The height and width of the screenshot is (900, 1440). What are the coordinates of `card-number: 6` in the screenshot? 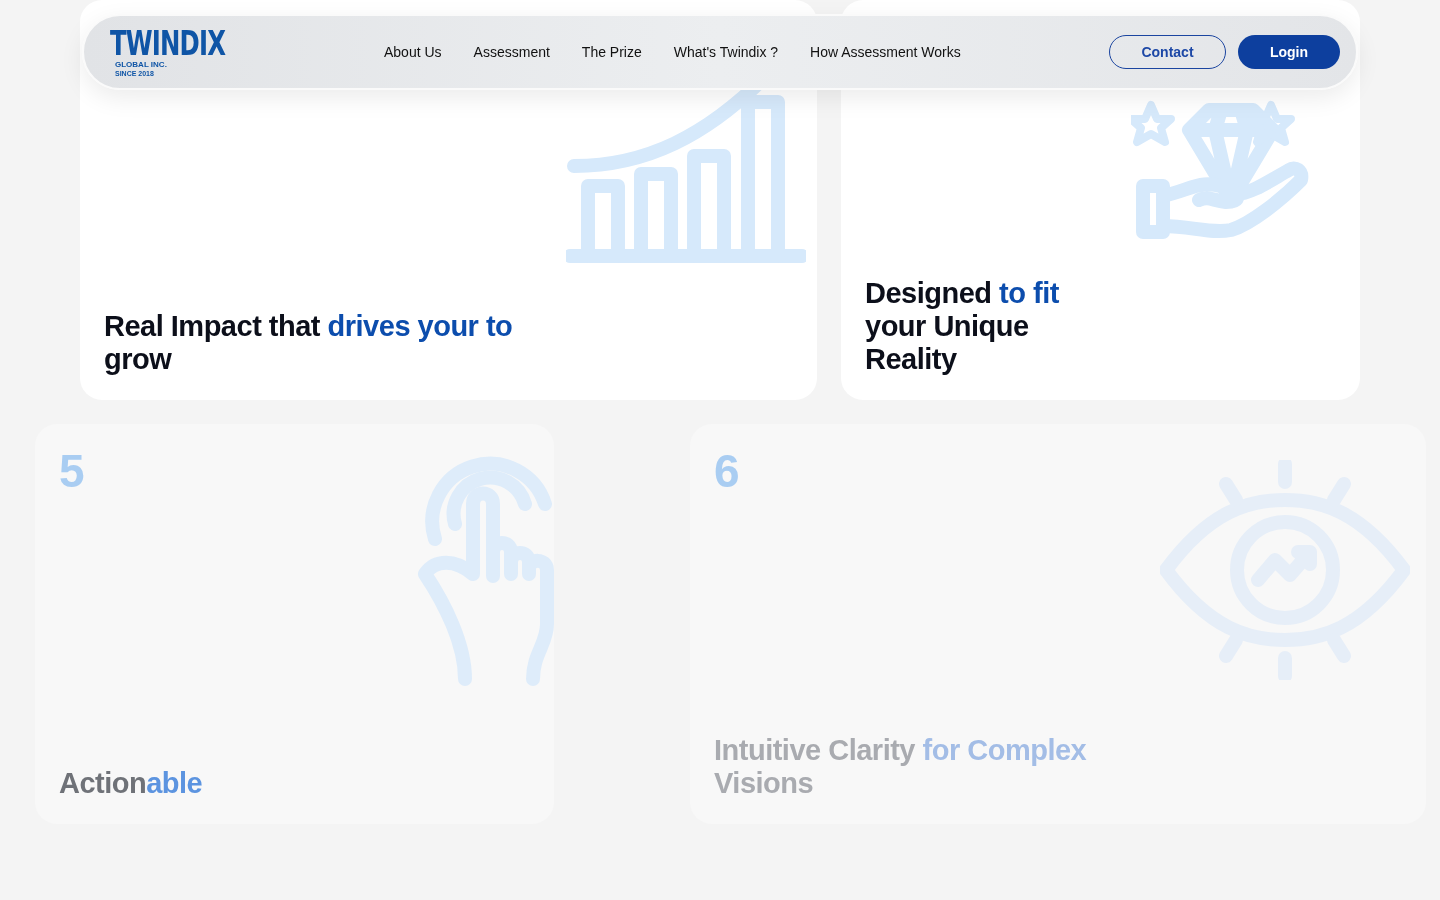 It's located at (727, 471).